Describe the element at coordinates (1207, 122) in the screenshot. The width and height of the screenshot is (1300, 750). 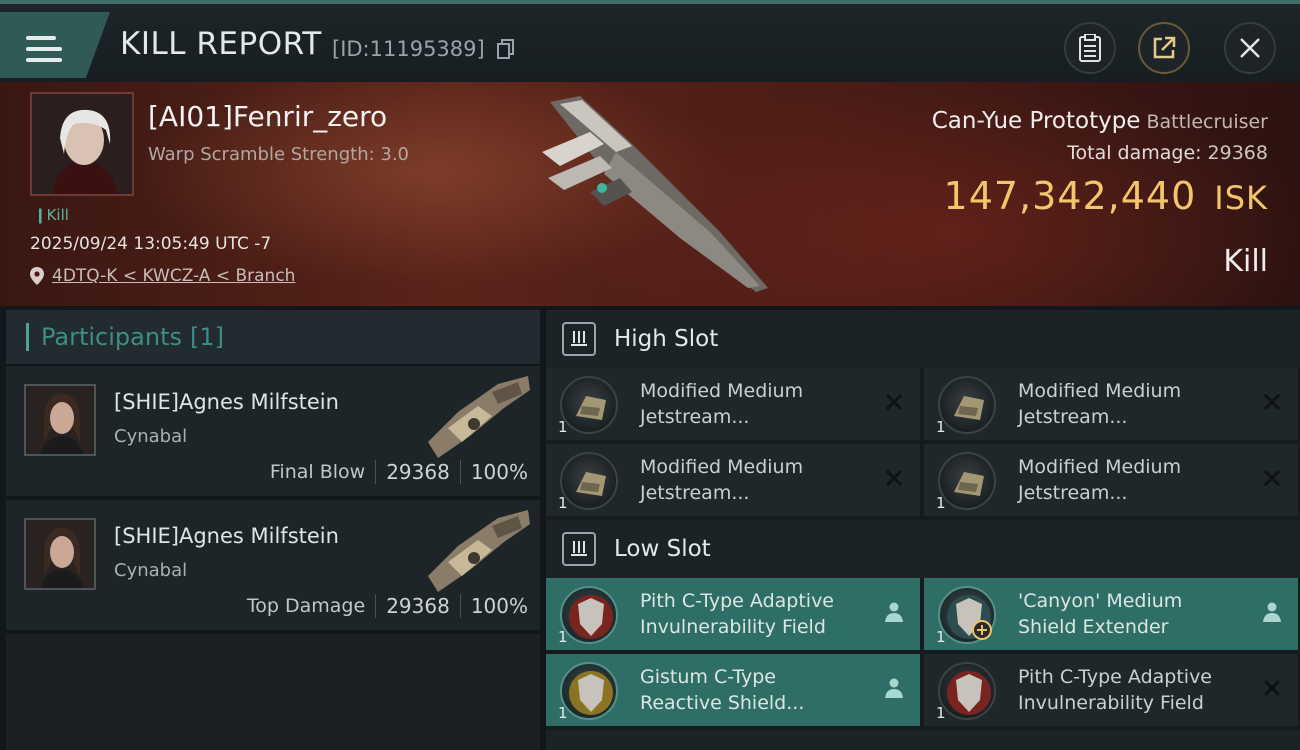
I see `ship-class: Battlecruiser` at that location.